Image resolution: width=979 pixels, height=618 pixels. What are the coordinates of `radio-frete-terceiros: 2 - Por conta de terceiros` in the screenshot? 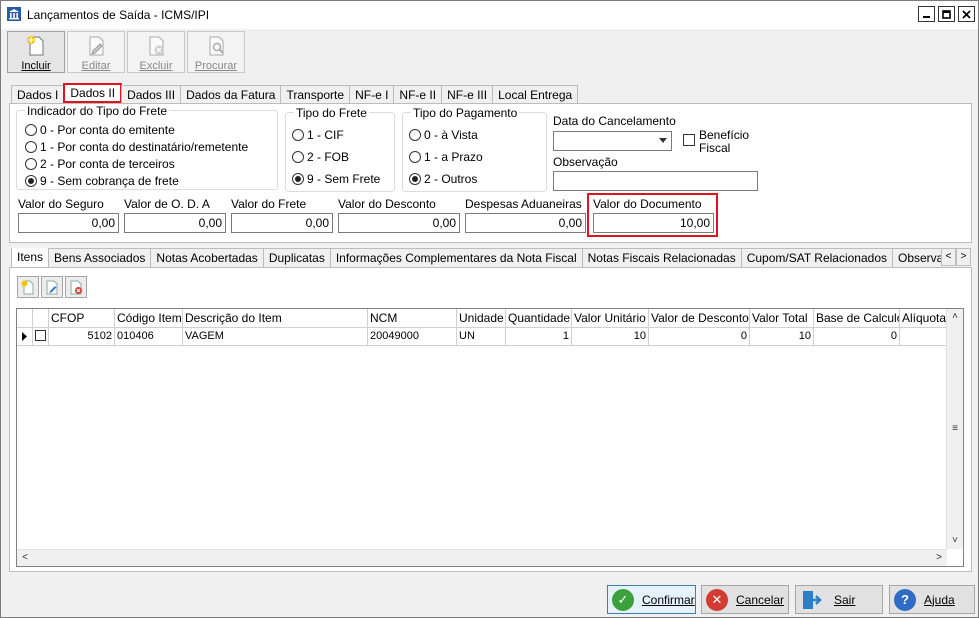 It's located at (100, 164).